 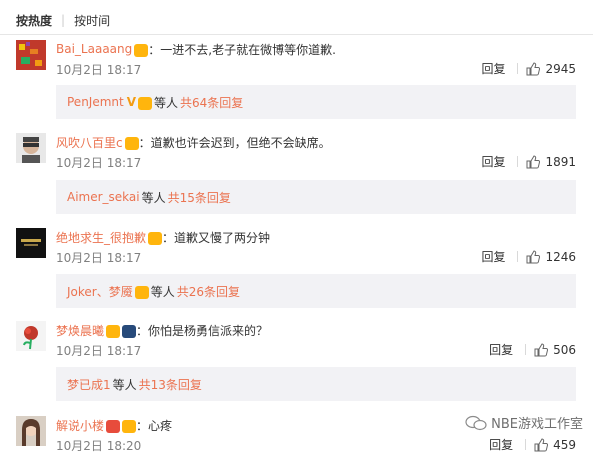 I want to click on watermark: NBE游戏工作室, so click(x=524, y=422).